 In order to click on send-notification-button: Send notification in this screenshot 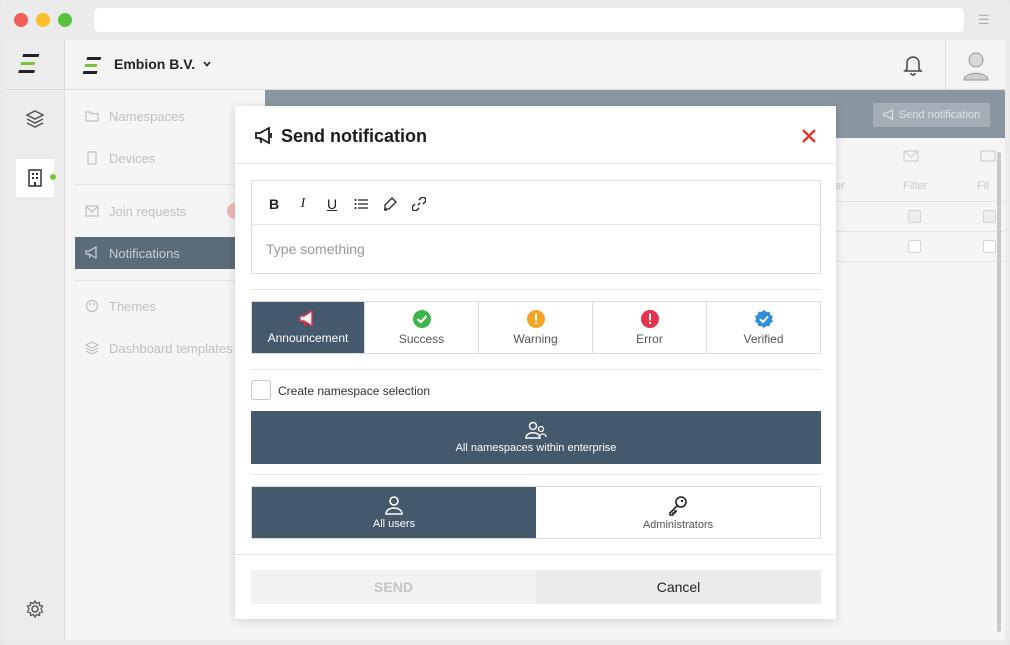, I will do `click(931, 115)`.